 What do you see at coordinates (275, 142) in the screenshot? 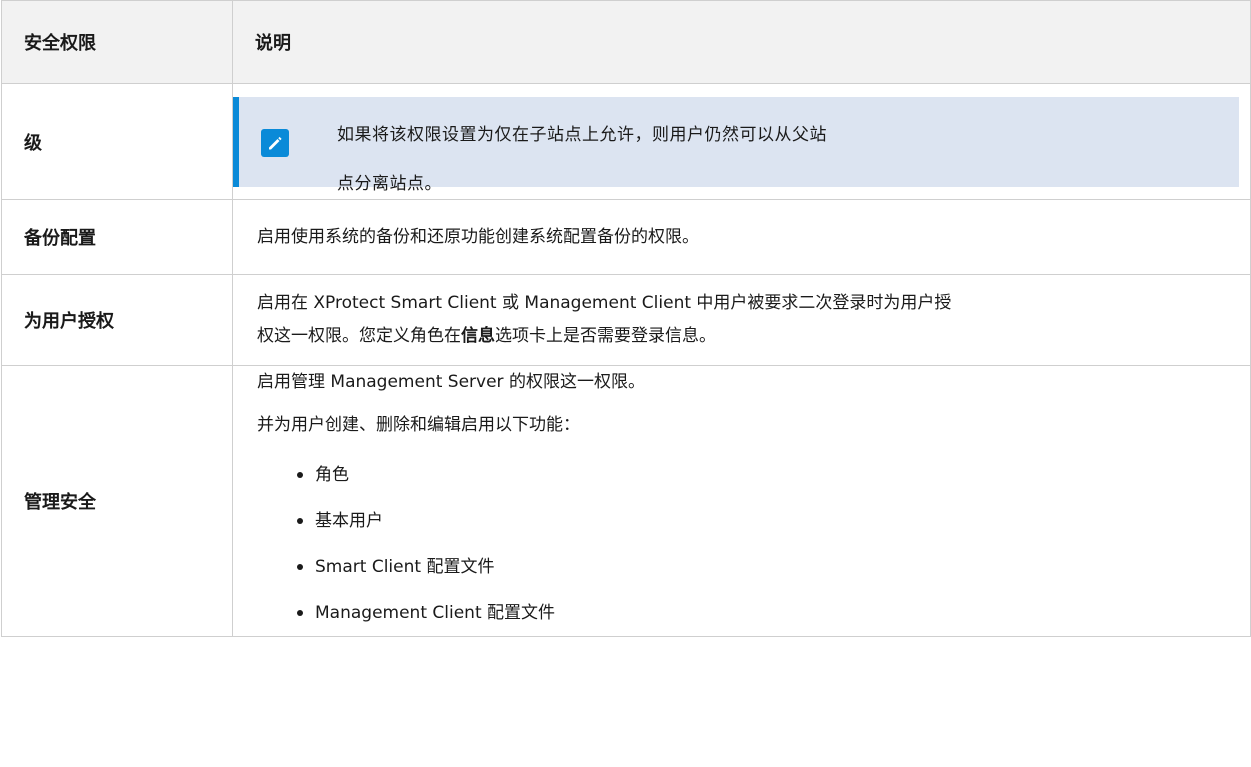
I see `pencil-icon` at bounding box center [275, 142].